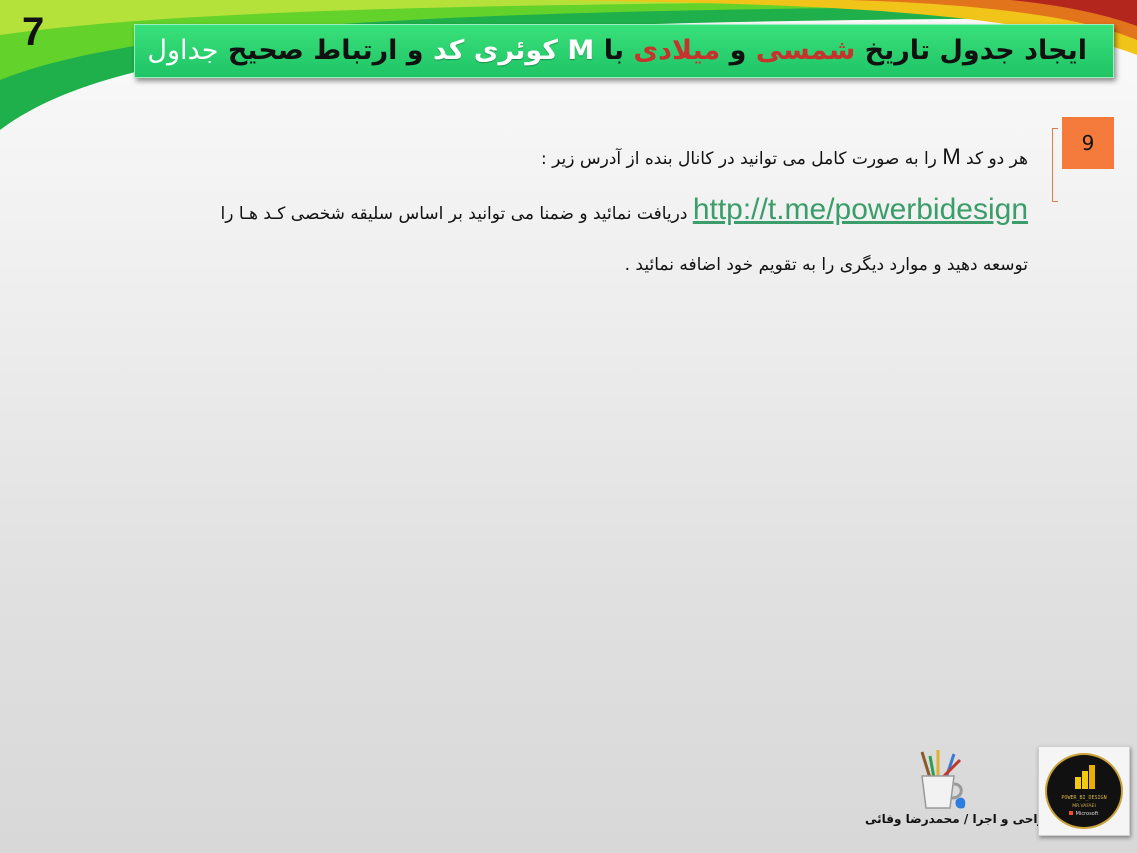 The image size is (1137, 853). I want to click on power-bi-bars-icon: POWER_BI_DESIGN MR.VAFAEI Microsoft, so click(1084, 791).